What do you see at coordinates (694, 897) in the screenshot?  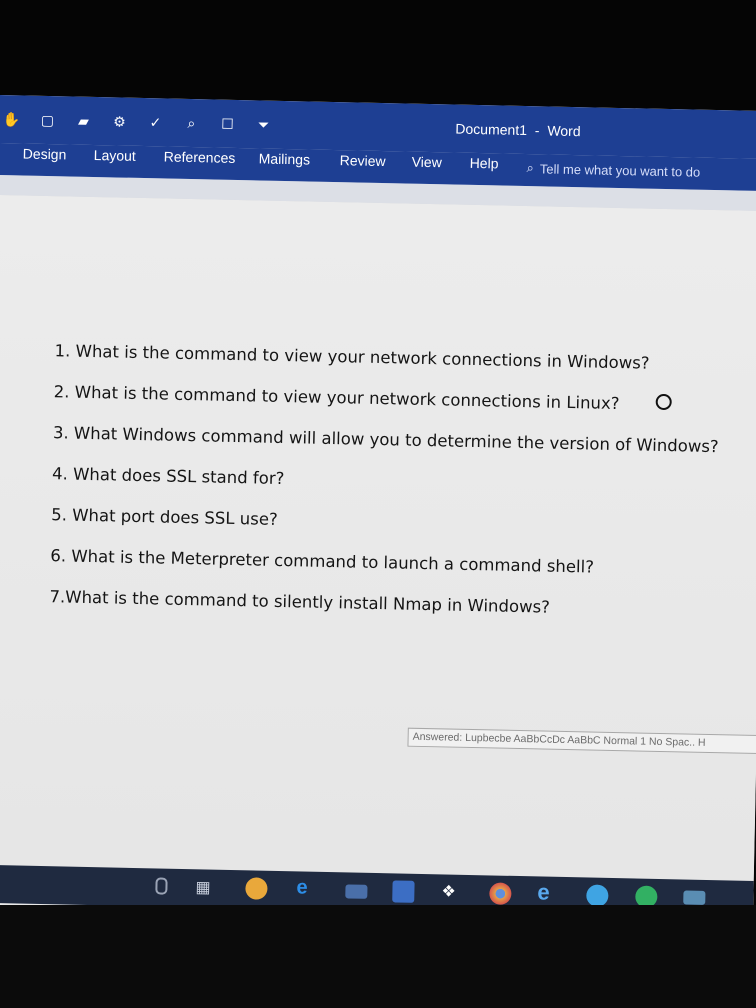 I see `monitor-icon` at bounding box center [694, 897].